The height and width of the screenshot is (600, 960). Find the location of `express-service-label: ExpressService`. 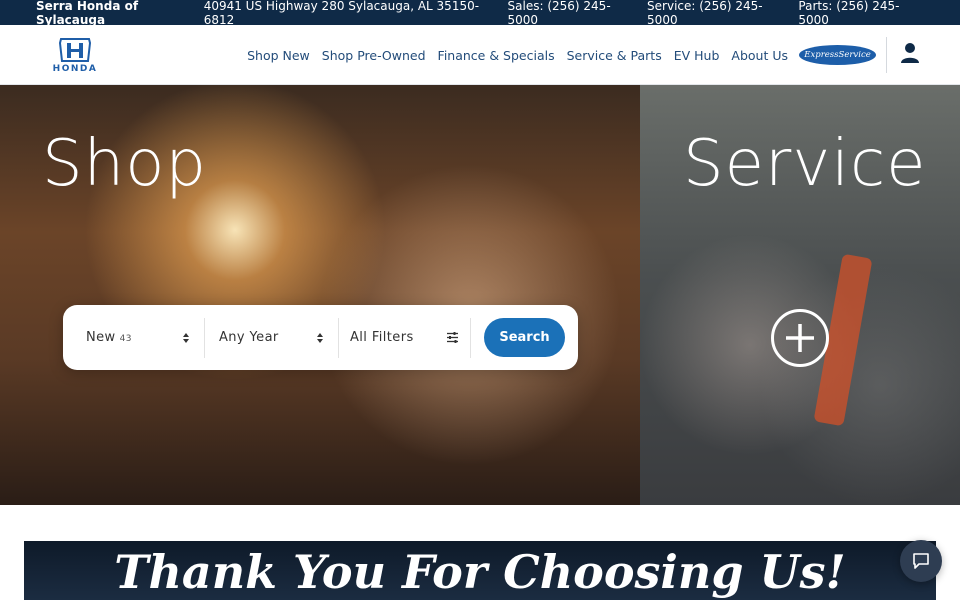

express-service-label: ExpressService is located at coordinates (837, 55).